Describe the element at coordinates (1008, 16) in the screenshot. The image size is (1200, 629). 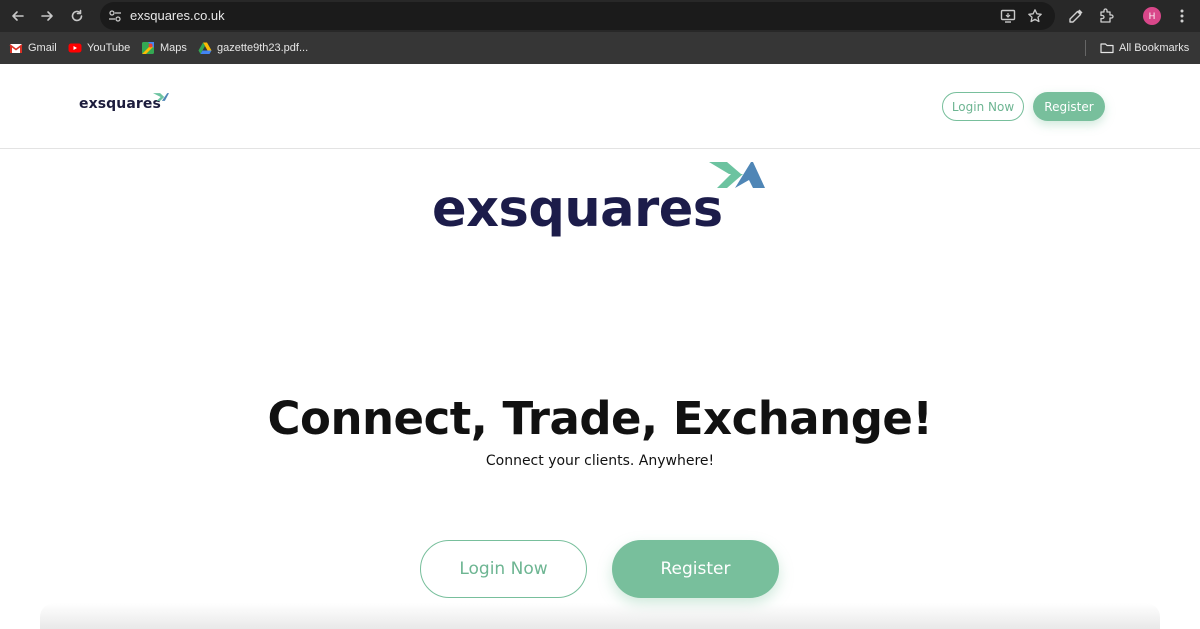
I see `cast-install-icon` at that location.